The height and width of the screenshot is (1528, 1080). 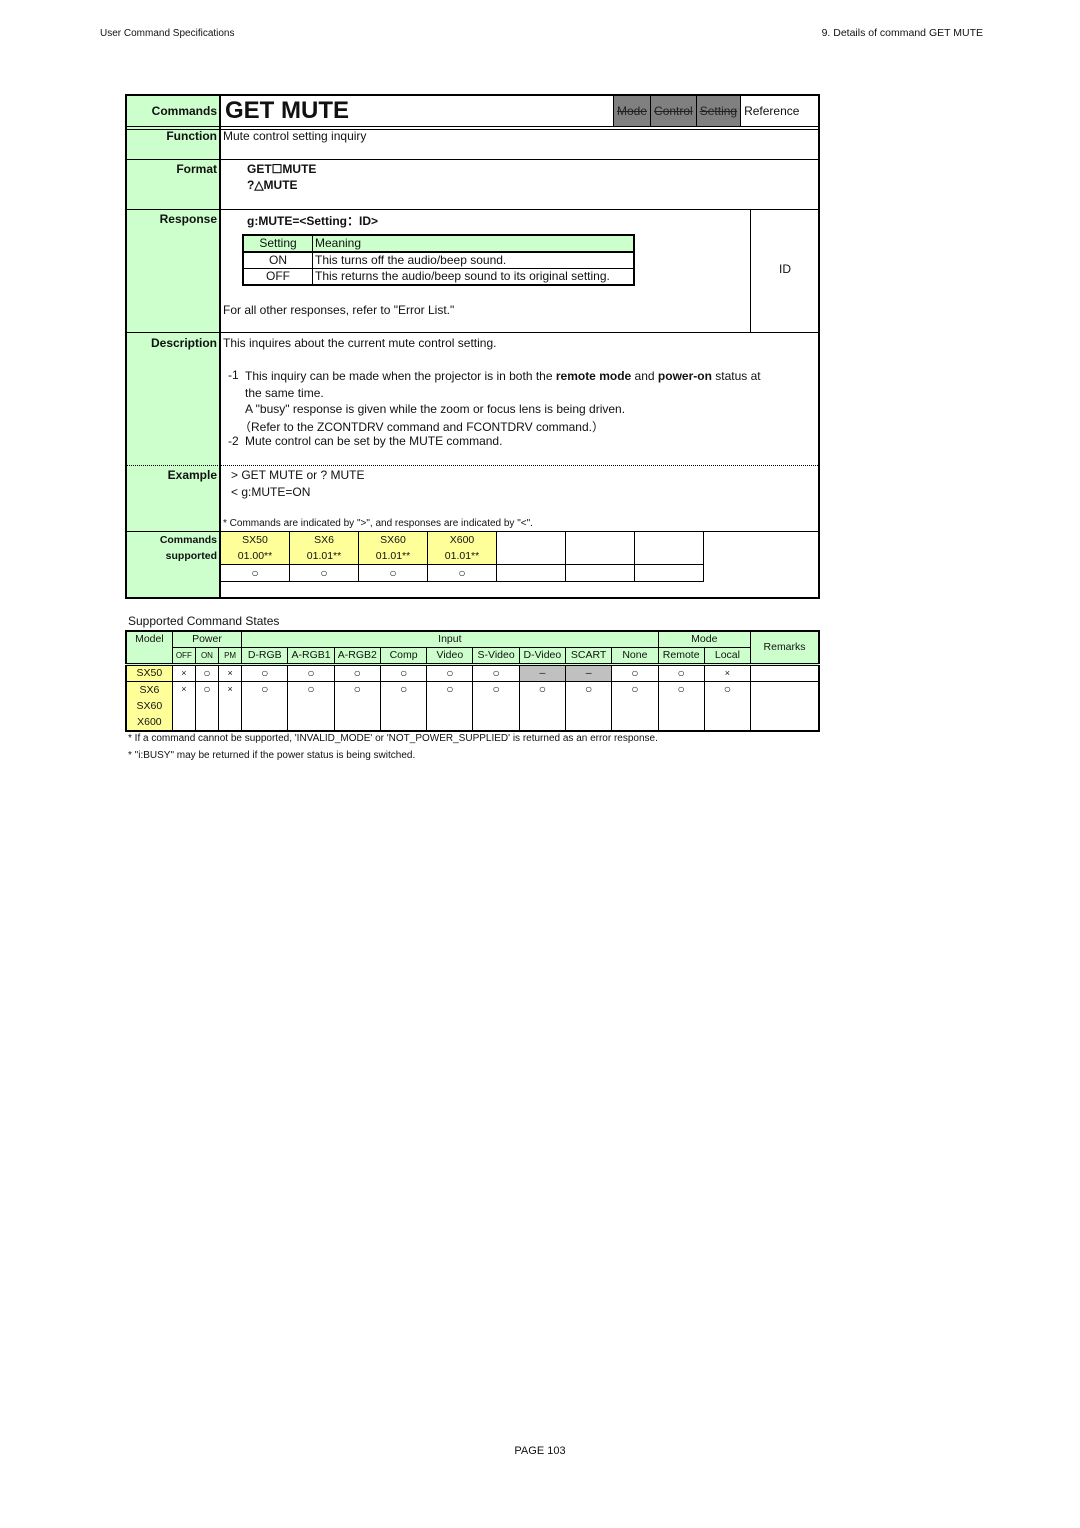 What do you see at coordinates (149, 656) in the screenshot?
I see `header-model-blank` at bounding box center [149, 656].